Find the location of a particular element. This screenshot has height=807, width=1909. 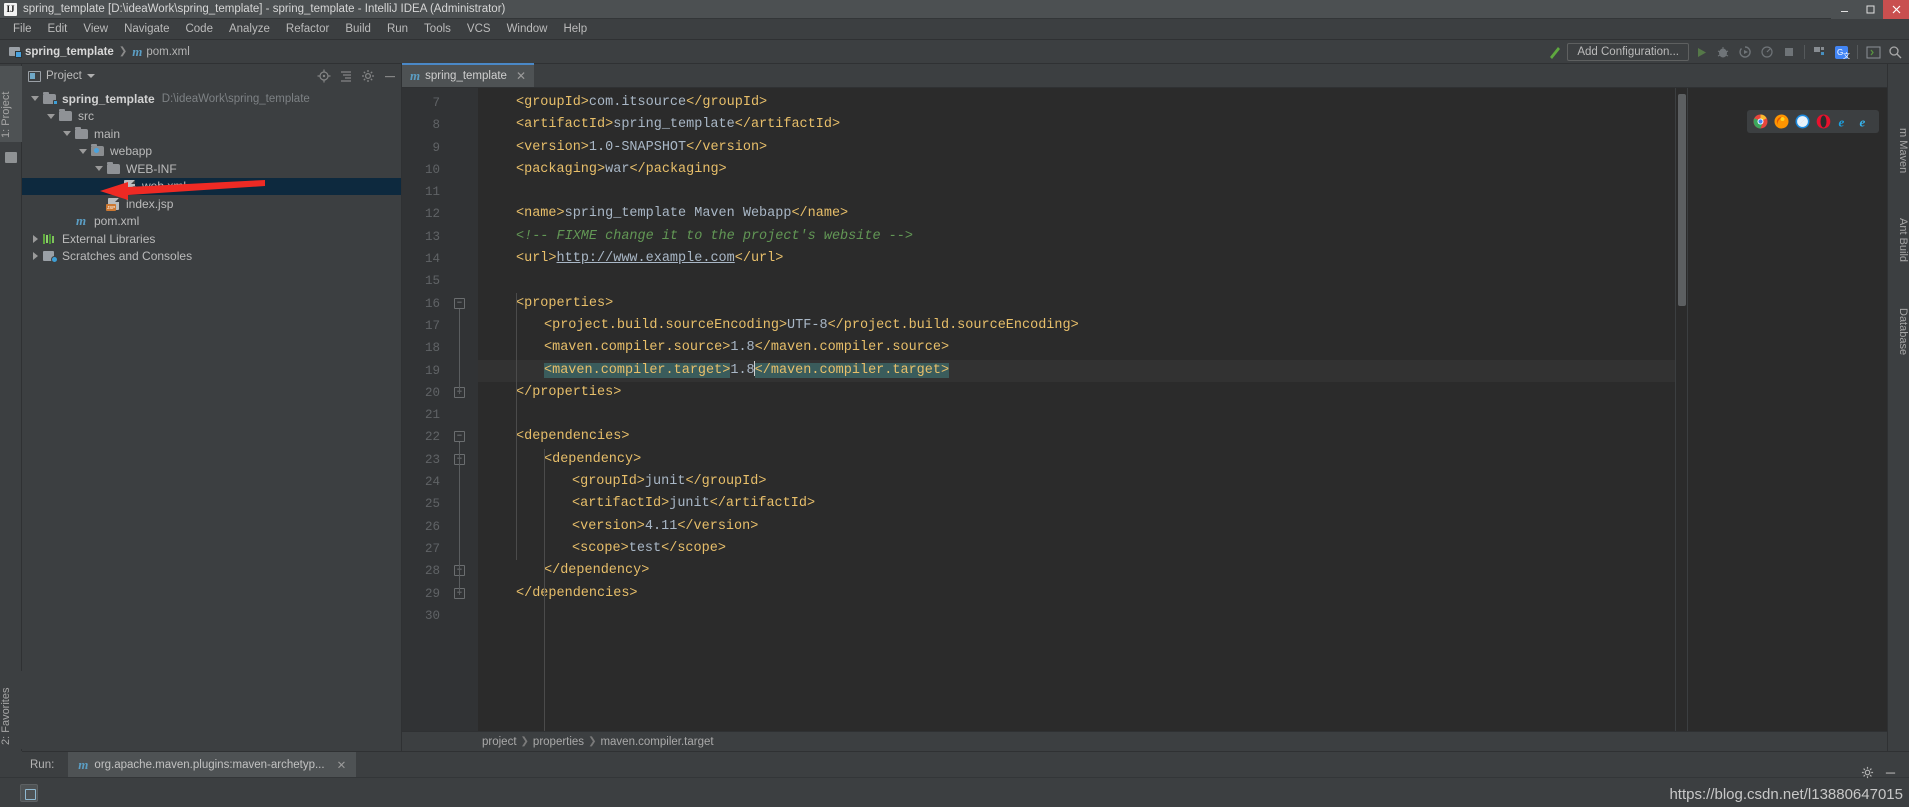

profile-icon is located at coordinates (1767, 52).